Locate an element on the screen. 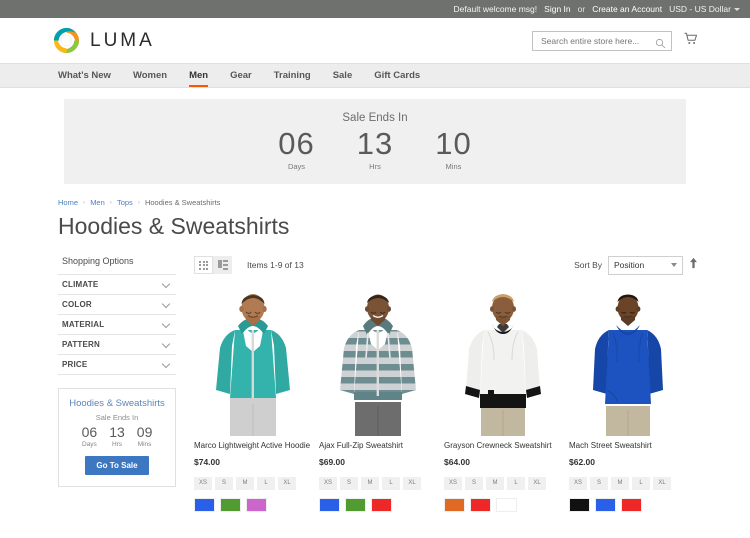 The width and height of the screenshot is (750, 538). shopping-options-heading: Shopping Options is located at coordinates (98, 261).